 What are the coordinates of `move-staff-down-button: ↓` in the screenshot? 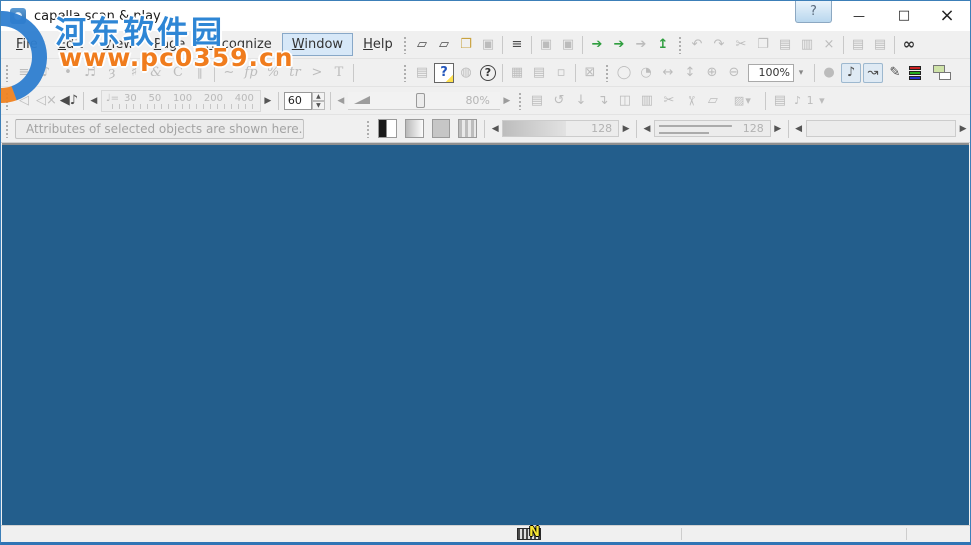 It's located at (581, 101).